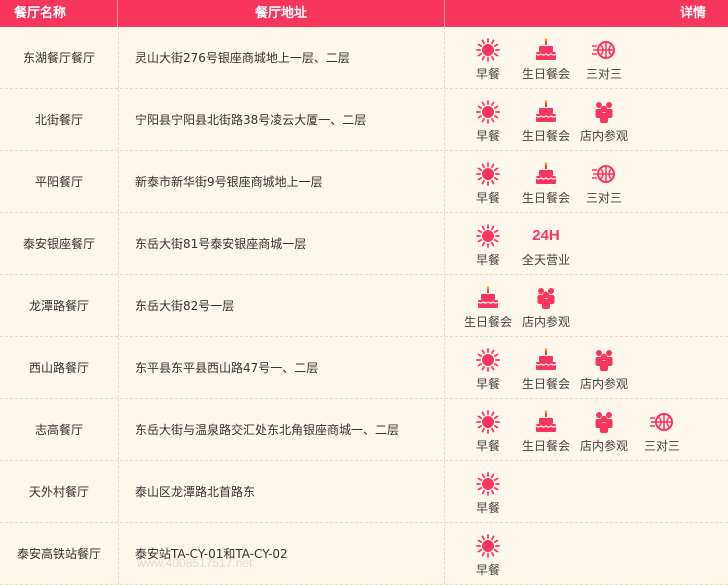 The image size is (728, 585). I want to click on restaurant-features: 早餐 24H 全天营业, so click(586, 243).